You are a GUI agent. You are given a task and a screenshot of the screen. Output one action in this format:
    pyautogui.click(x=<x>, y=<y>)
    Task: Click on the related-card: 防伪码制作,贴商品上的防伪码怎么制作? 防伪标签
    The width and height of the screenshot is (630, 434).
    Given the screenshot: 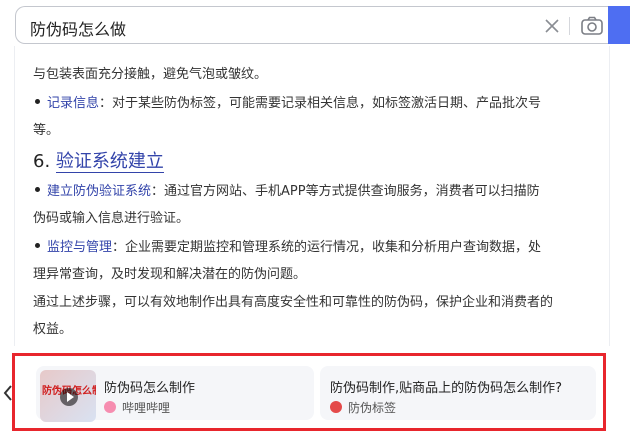 What is the action you would take?
    pyautogui.click(x=458, y=393)
    